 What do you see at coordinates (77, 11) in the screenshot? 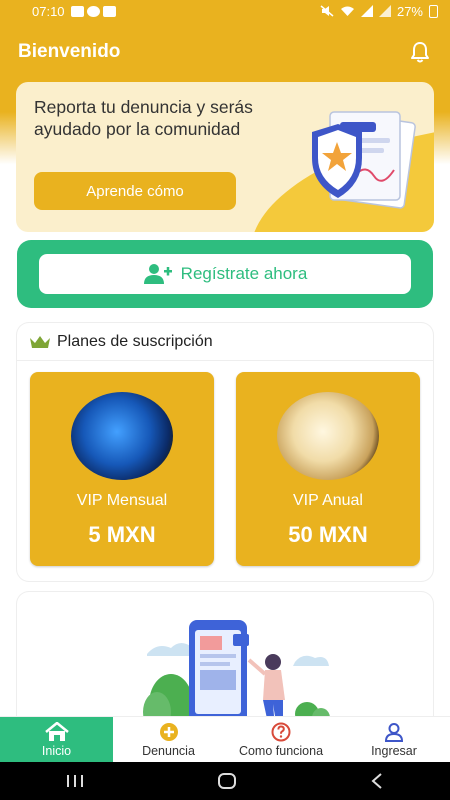
I see `youtube-icon` at bounding box center [77, 11].